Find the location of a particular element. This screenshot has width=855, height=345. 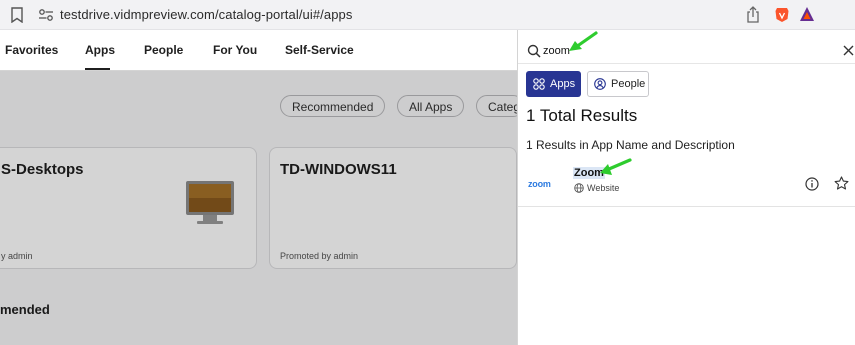

search-tab-people: People is located at coordinates (618, 84).